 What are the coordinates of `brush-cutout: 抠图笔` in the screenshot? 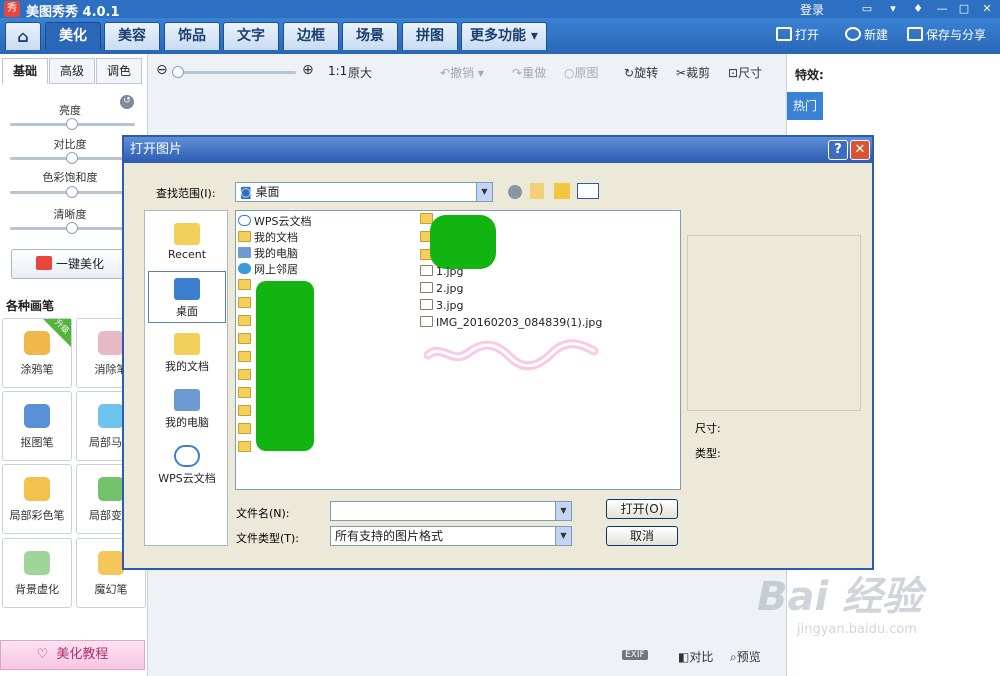 It's located at (37, 426).